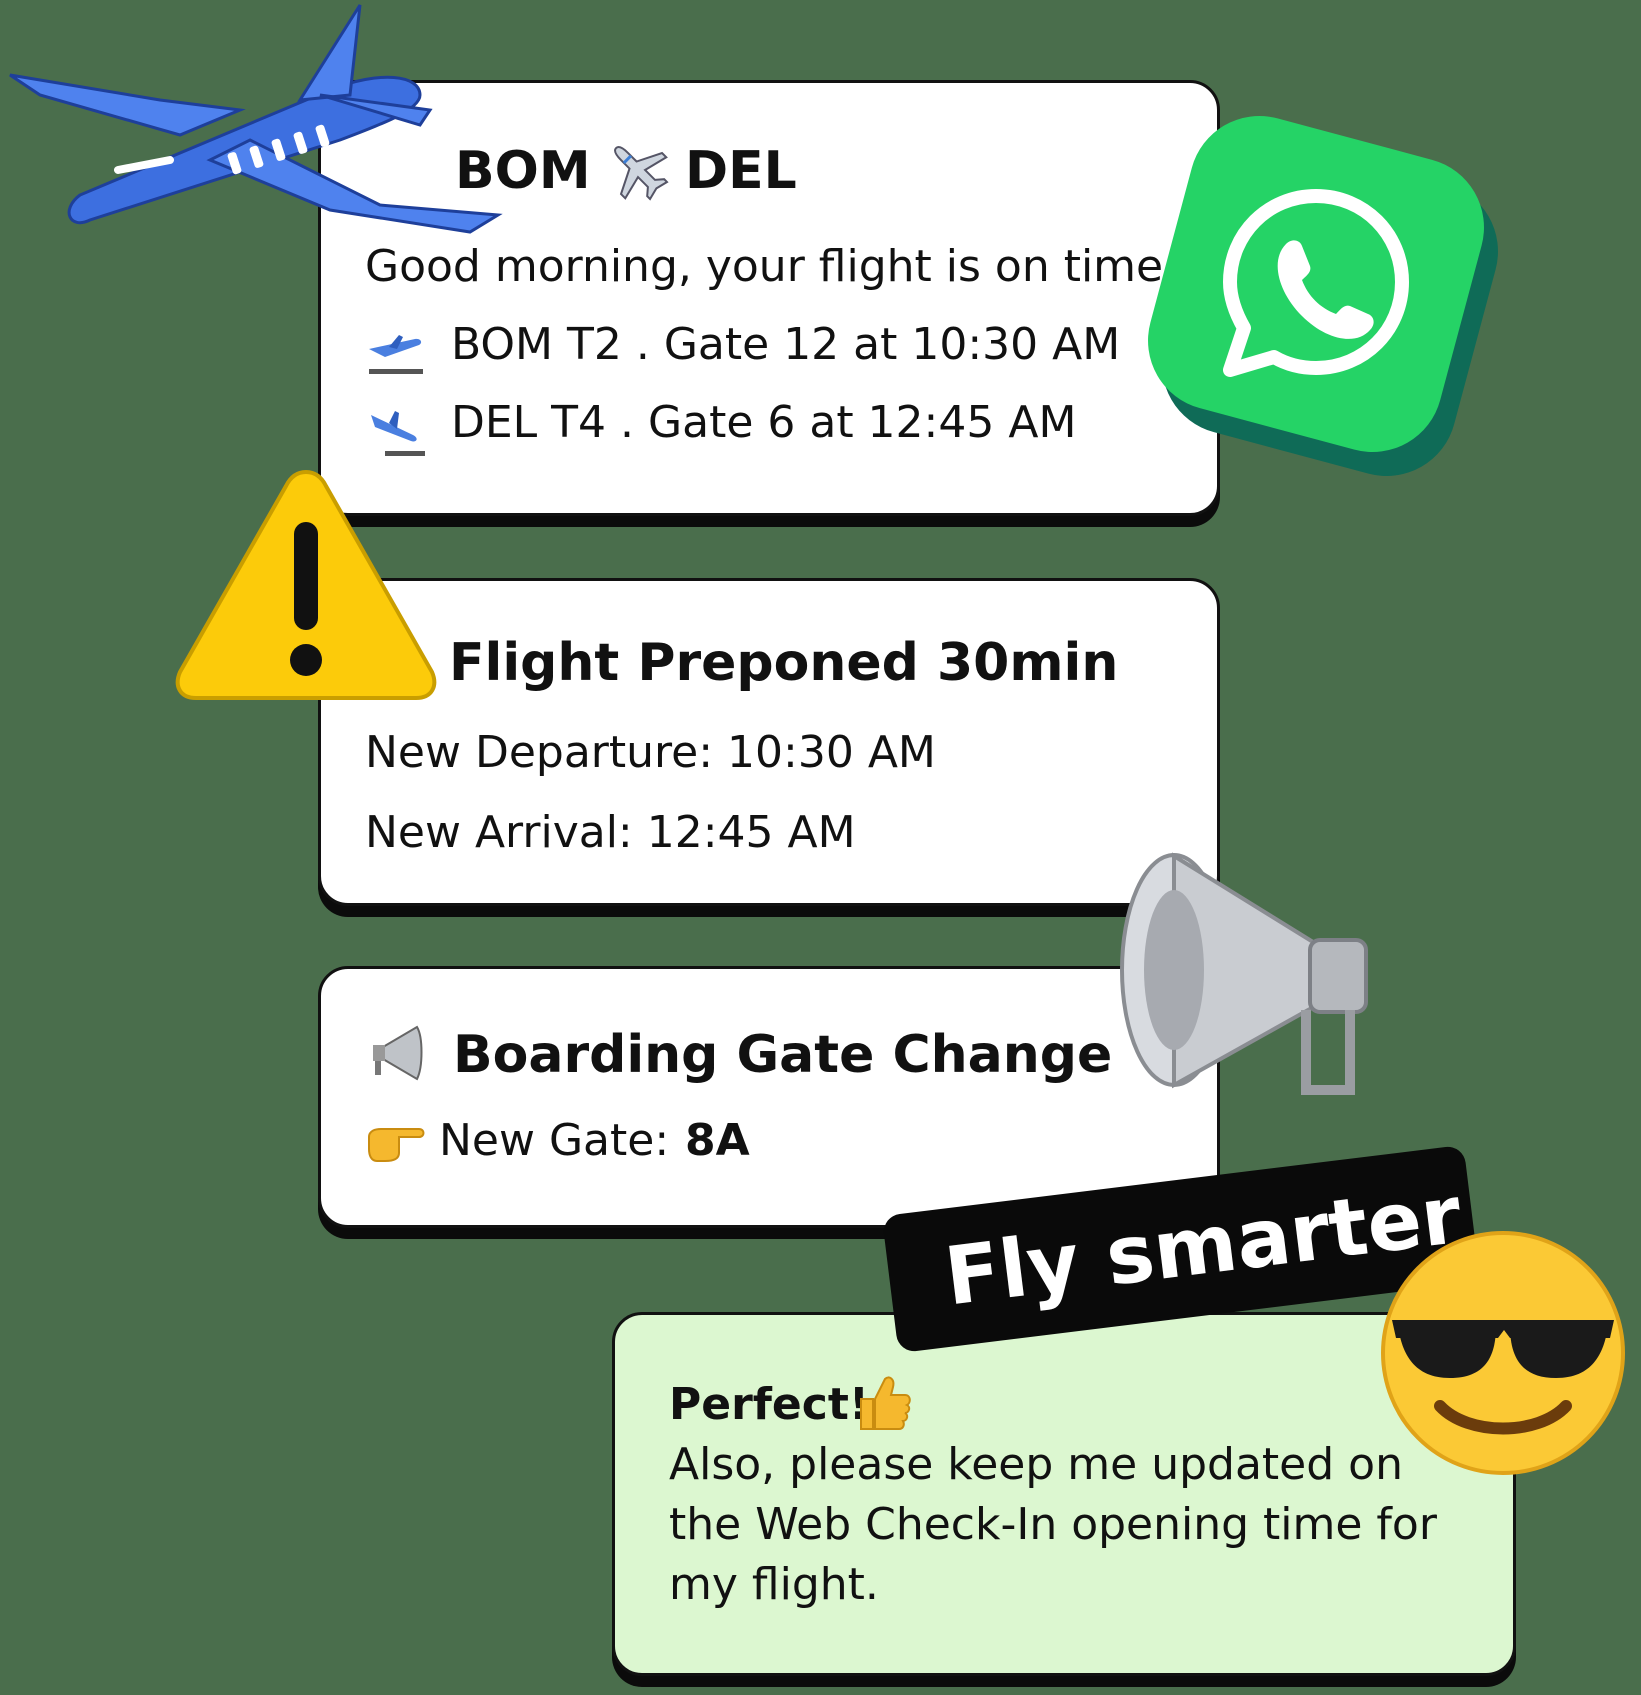 This screenshot has height=1695, width=1641. What do you see at coordinates (398, 1053) in the screenshot?
I see `loudspeaker-icon` at bounding box center [398, 1053].